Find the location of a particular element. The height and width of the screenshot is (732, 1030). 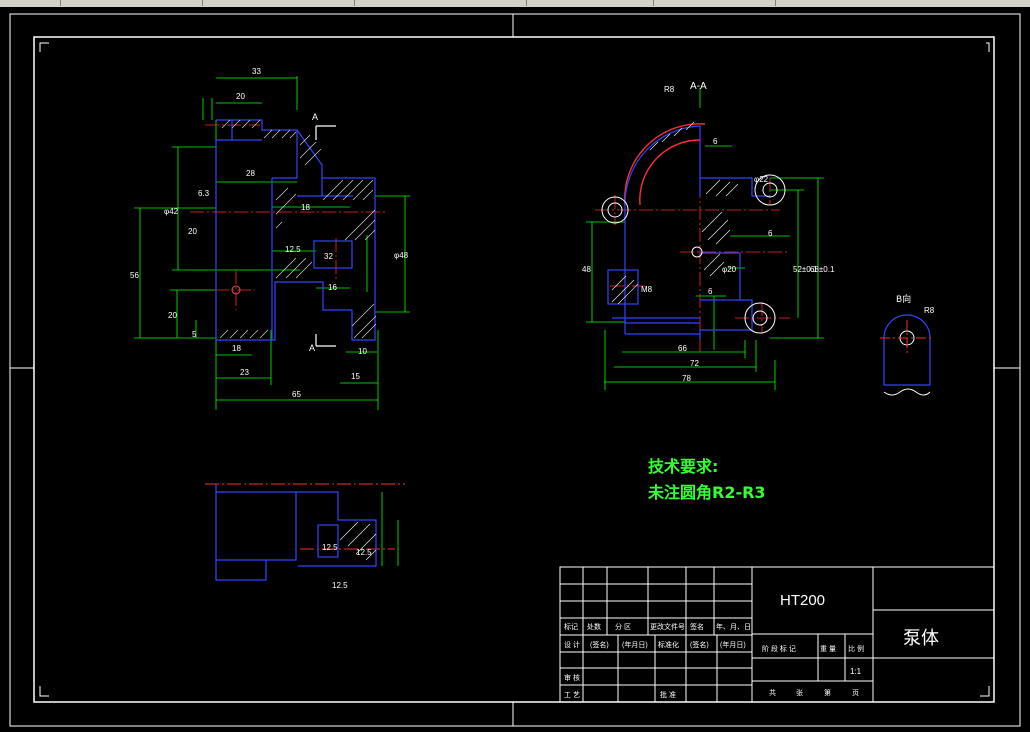

dim-20: 20 is located at coordinates (240, 96).